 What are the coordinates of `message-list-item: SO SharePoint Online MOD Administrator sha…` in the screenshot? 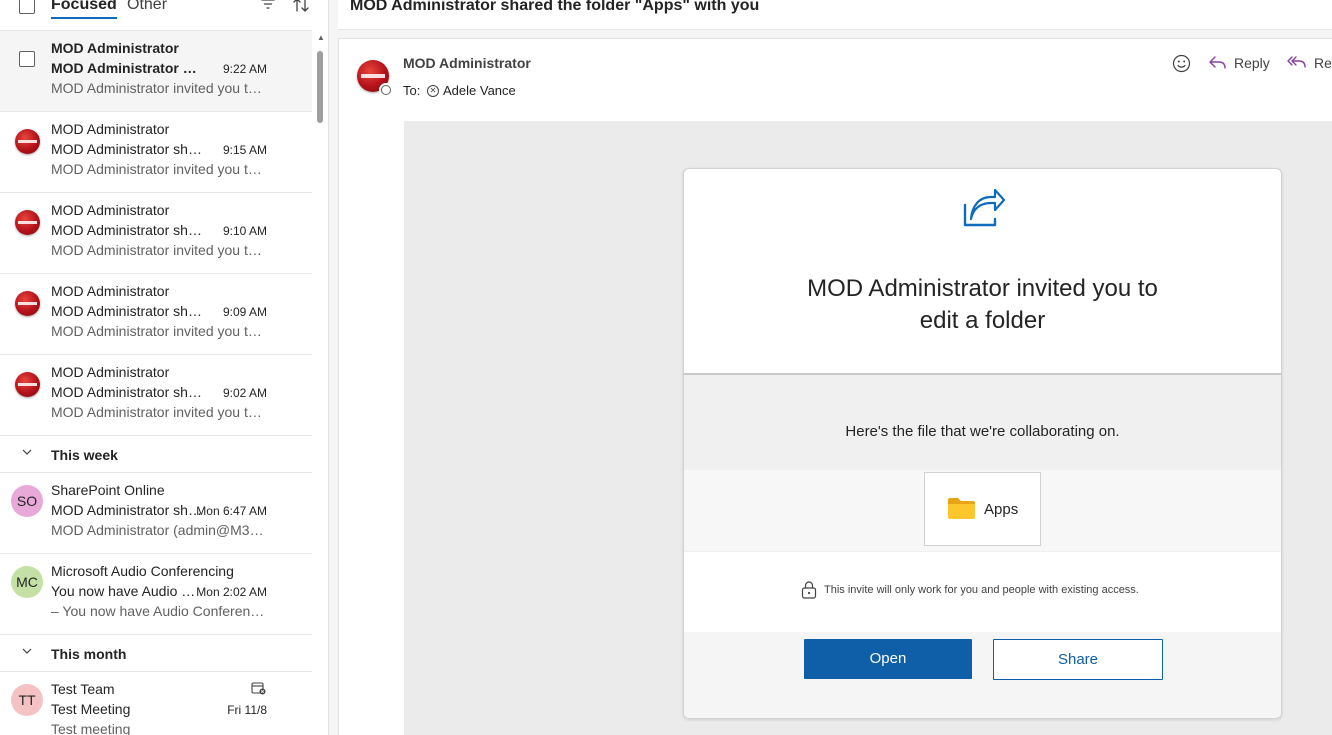 It's located at (156, 513).